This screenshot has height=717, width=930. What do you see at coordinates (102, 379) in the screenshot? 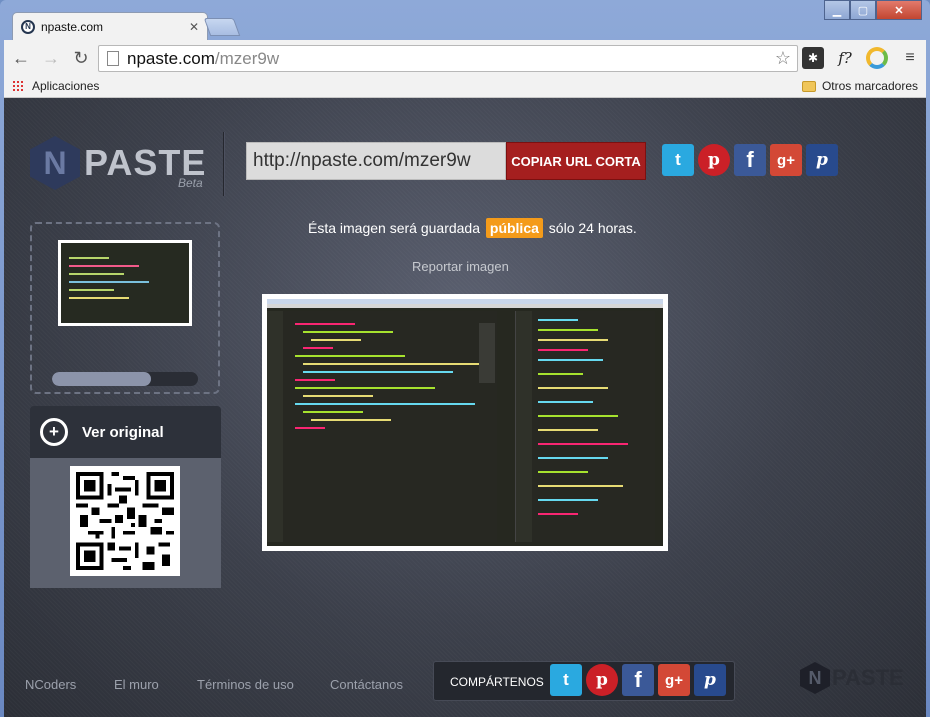
I see `upload-progress-fill` at bounding box center [102, 379].